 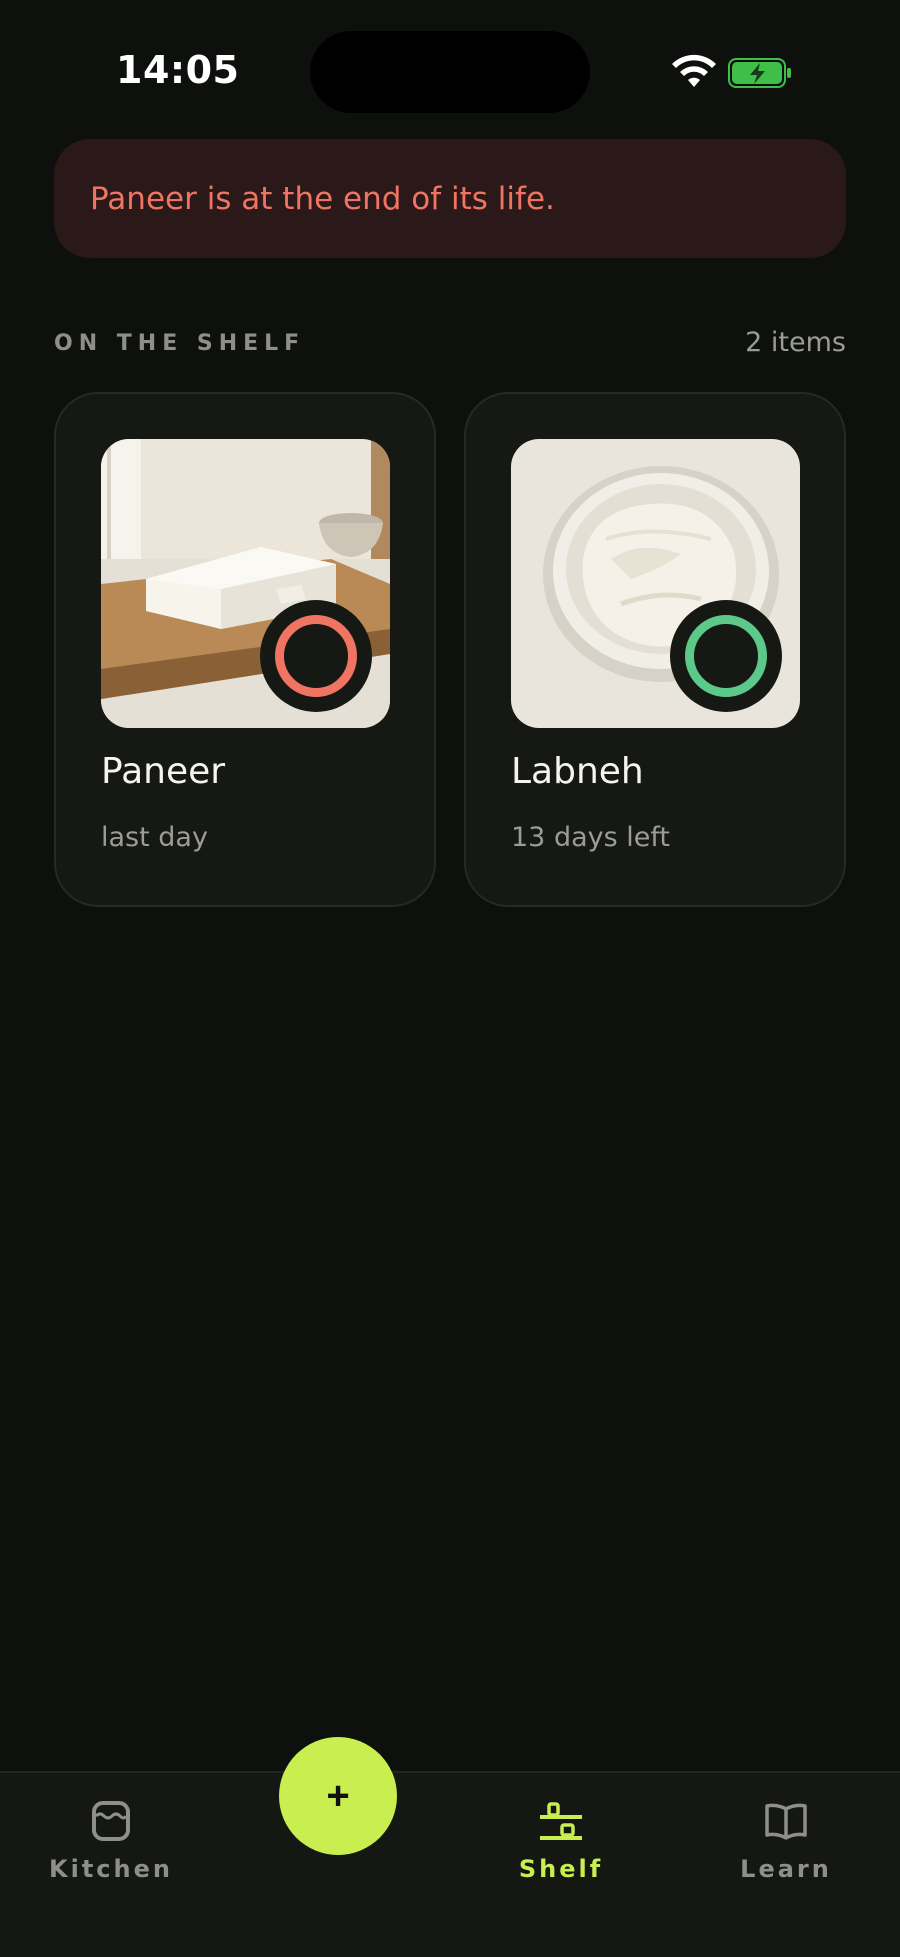 I want to click on expiry-alert-banner: Paneer is at the end of its life., so click(x=450, y=198).